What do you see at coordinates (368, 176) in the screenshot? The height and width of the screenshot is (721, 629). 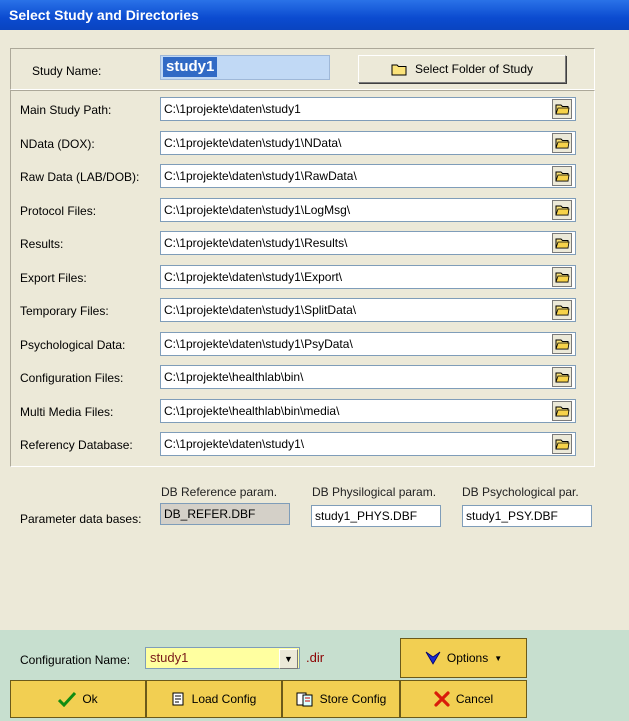 I see `path-input: C:\1projekte\daten\study1\RawData\` at bounding box center [368, 176].